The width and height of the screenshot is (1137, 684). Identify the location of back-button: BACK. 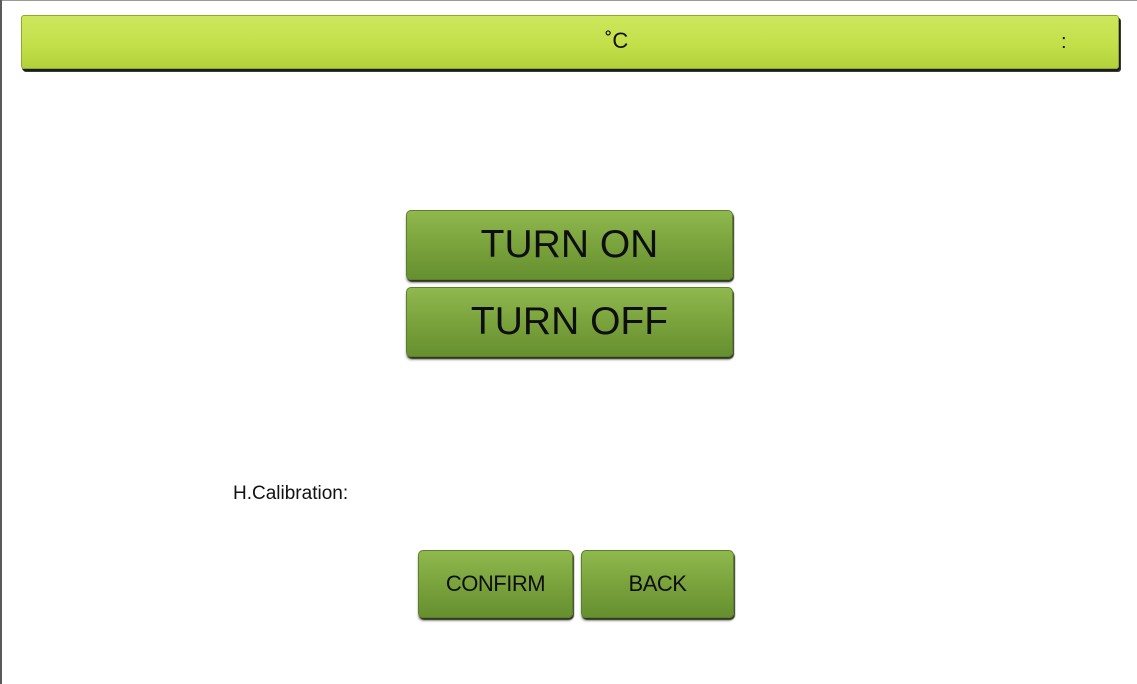
(657, 584).